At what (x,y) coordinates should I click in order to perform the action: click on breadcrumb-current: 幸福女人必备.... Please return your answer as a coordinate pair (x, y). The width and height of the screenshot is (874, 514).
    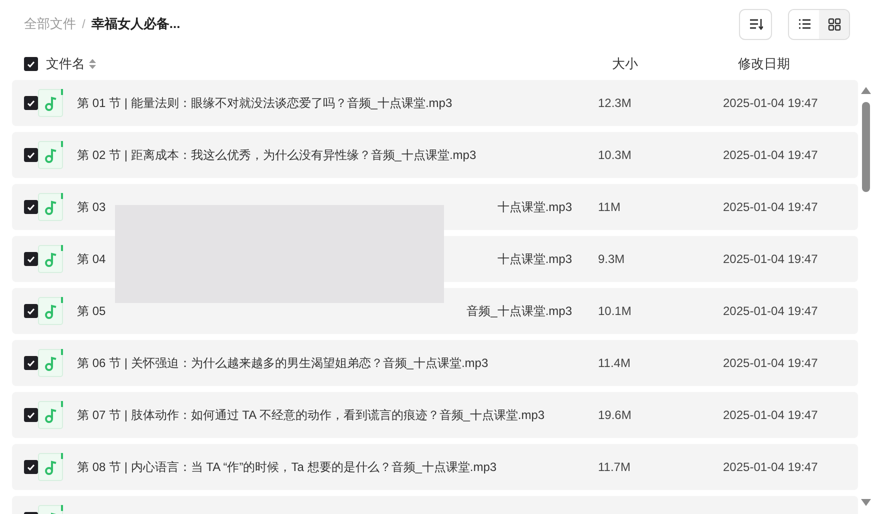
    Looking at the image, I should click on (135, 24).